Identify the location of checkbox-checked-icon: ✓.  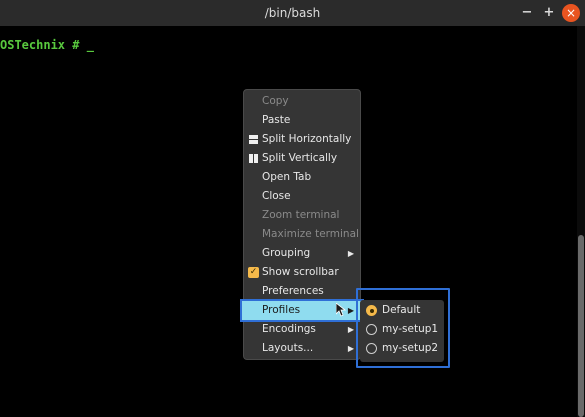
(253, 272).